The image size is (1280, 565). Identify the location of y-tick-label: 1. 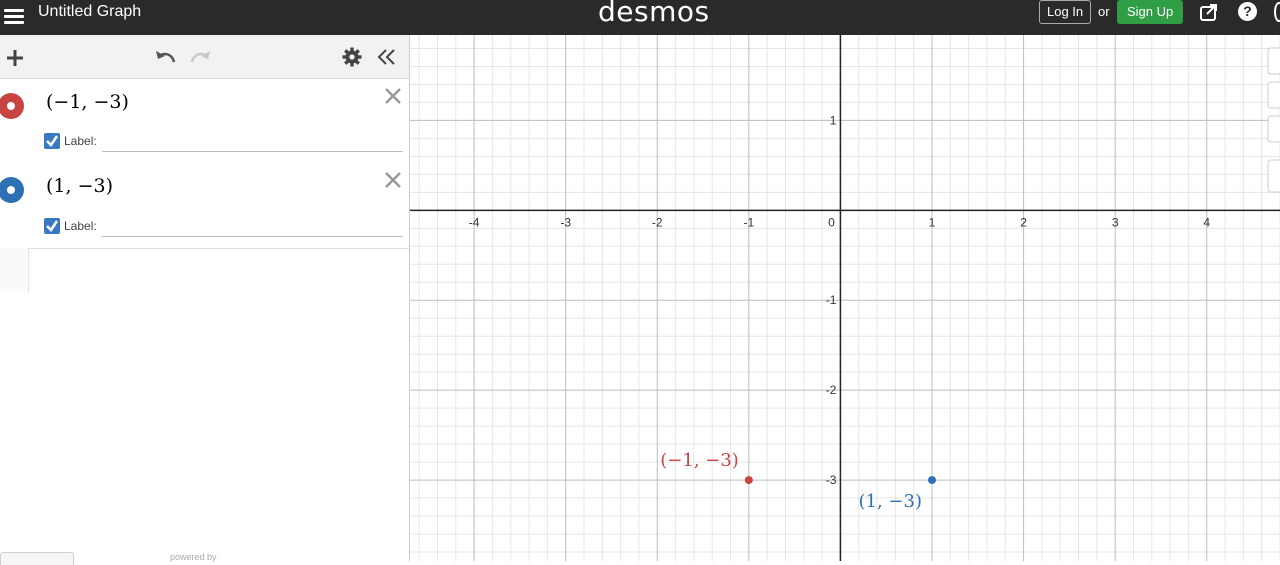
(833, 120).